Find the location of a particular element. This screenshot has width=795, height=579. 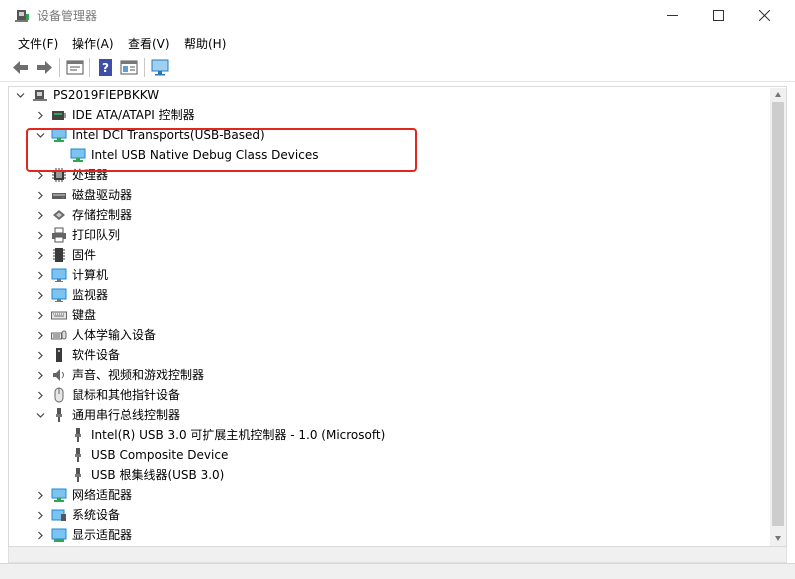

computer-root-icon is located at coordinates (40, 95).